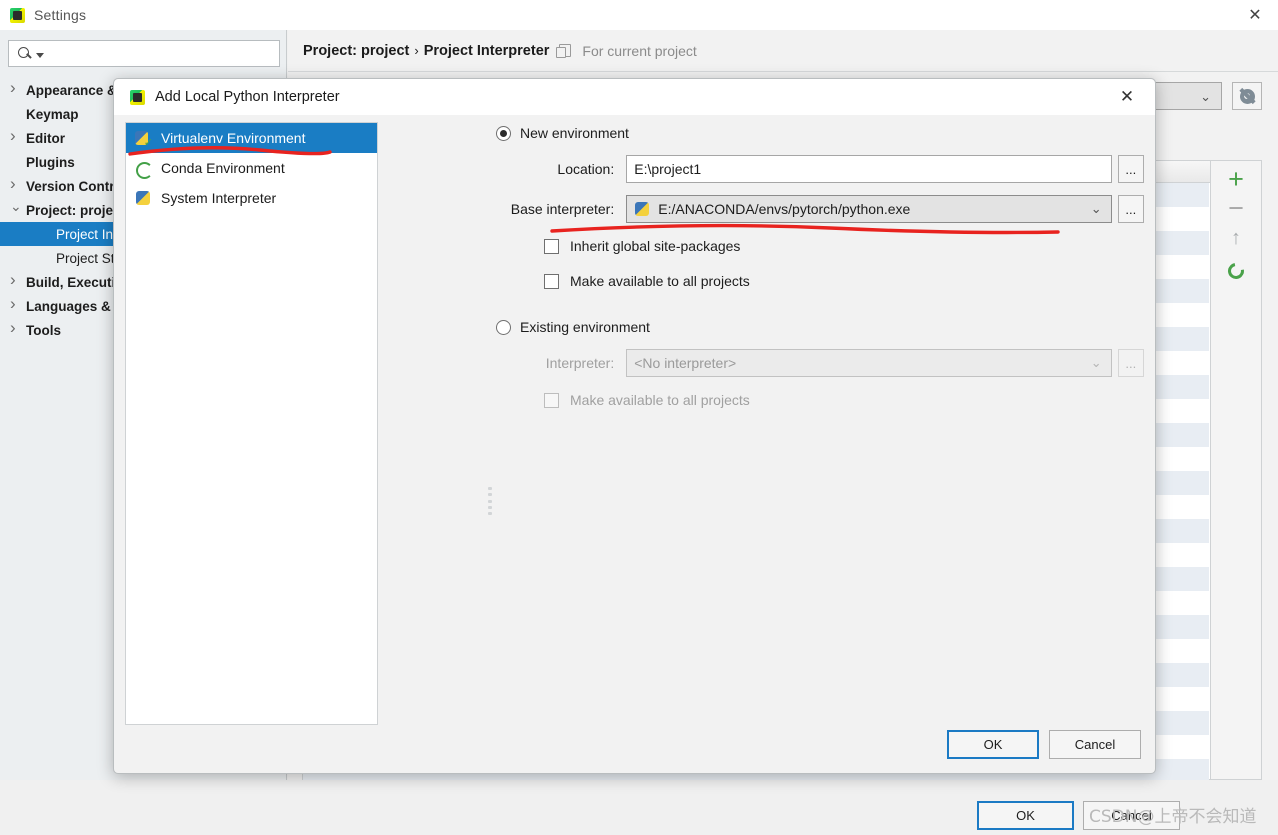  Describe the element at coordinates (564, 51) in the screenshot. I see `copy-icon` at that location.